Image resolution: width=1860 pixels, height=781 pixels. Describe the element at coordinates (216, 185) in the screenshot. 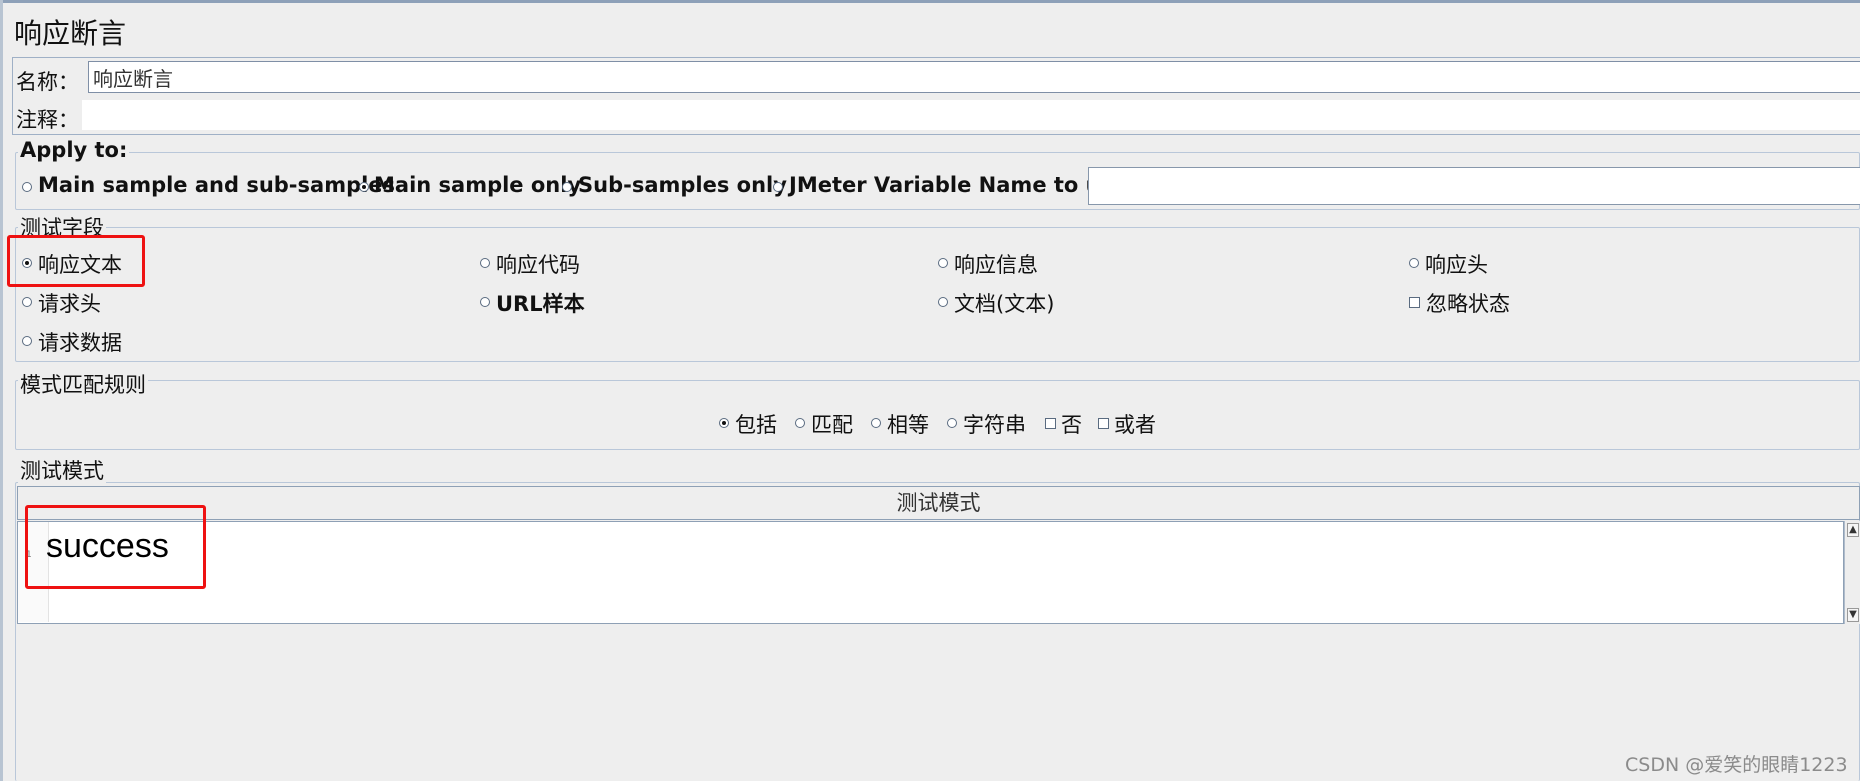

I see `option-main-and-sub-label: Main sample and sub-samples` at that location.